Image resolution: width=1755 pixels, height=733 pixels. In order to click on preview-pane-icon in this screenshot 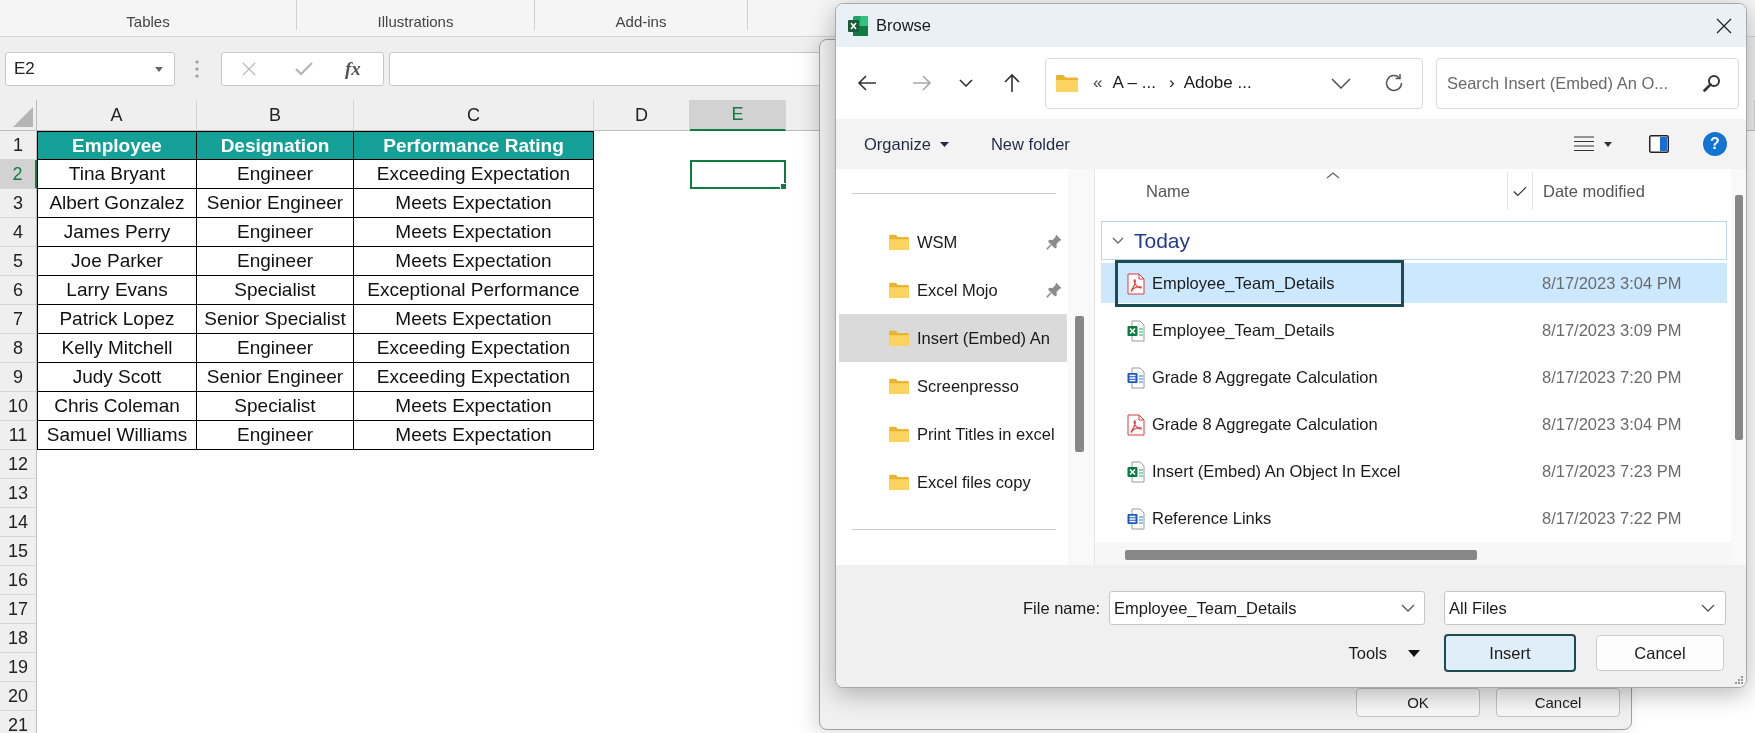, I will do `click(1659, 144)`.